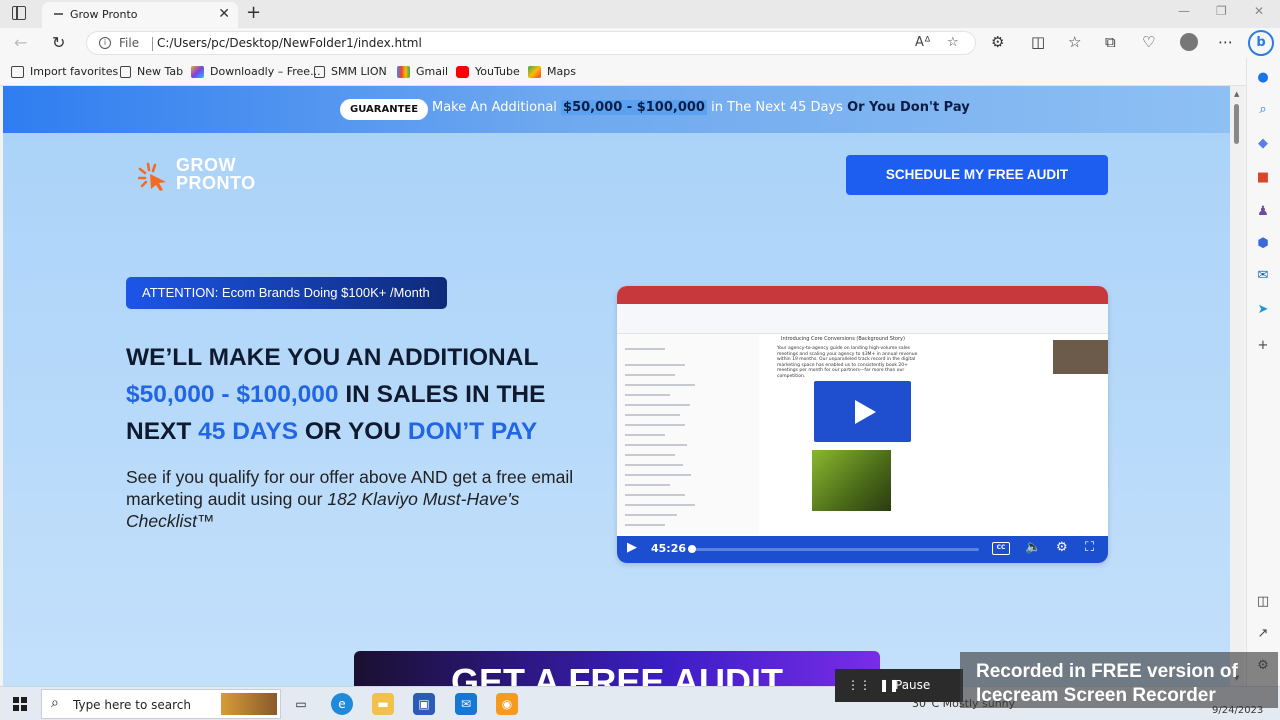  I want to click on file-explorer-icon: ▬, so click(383, 704).